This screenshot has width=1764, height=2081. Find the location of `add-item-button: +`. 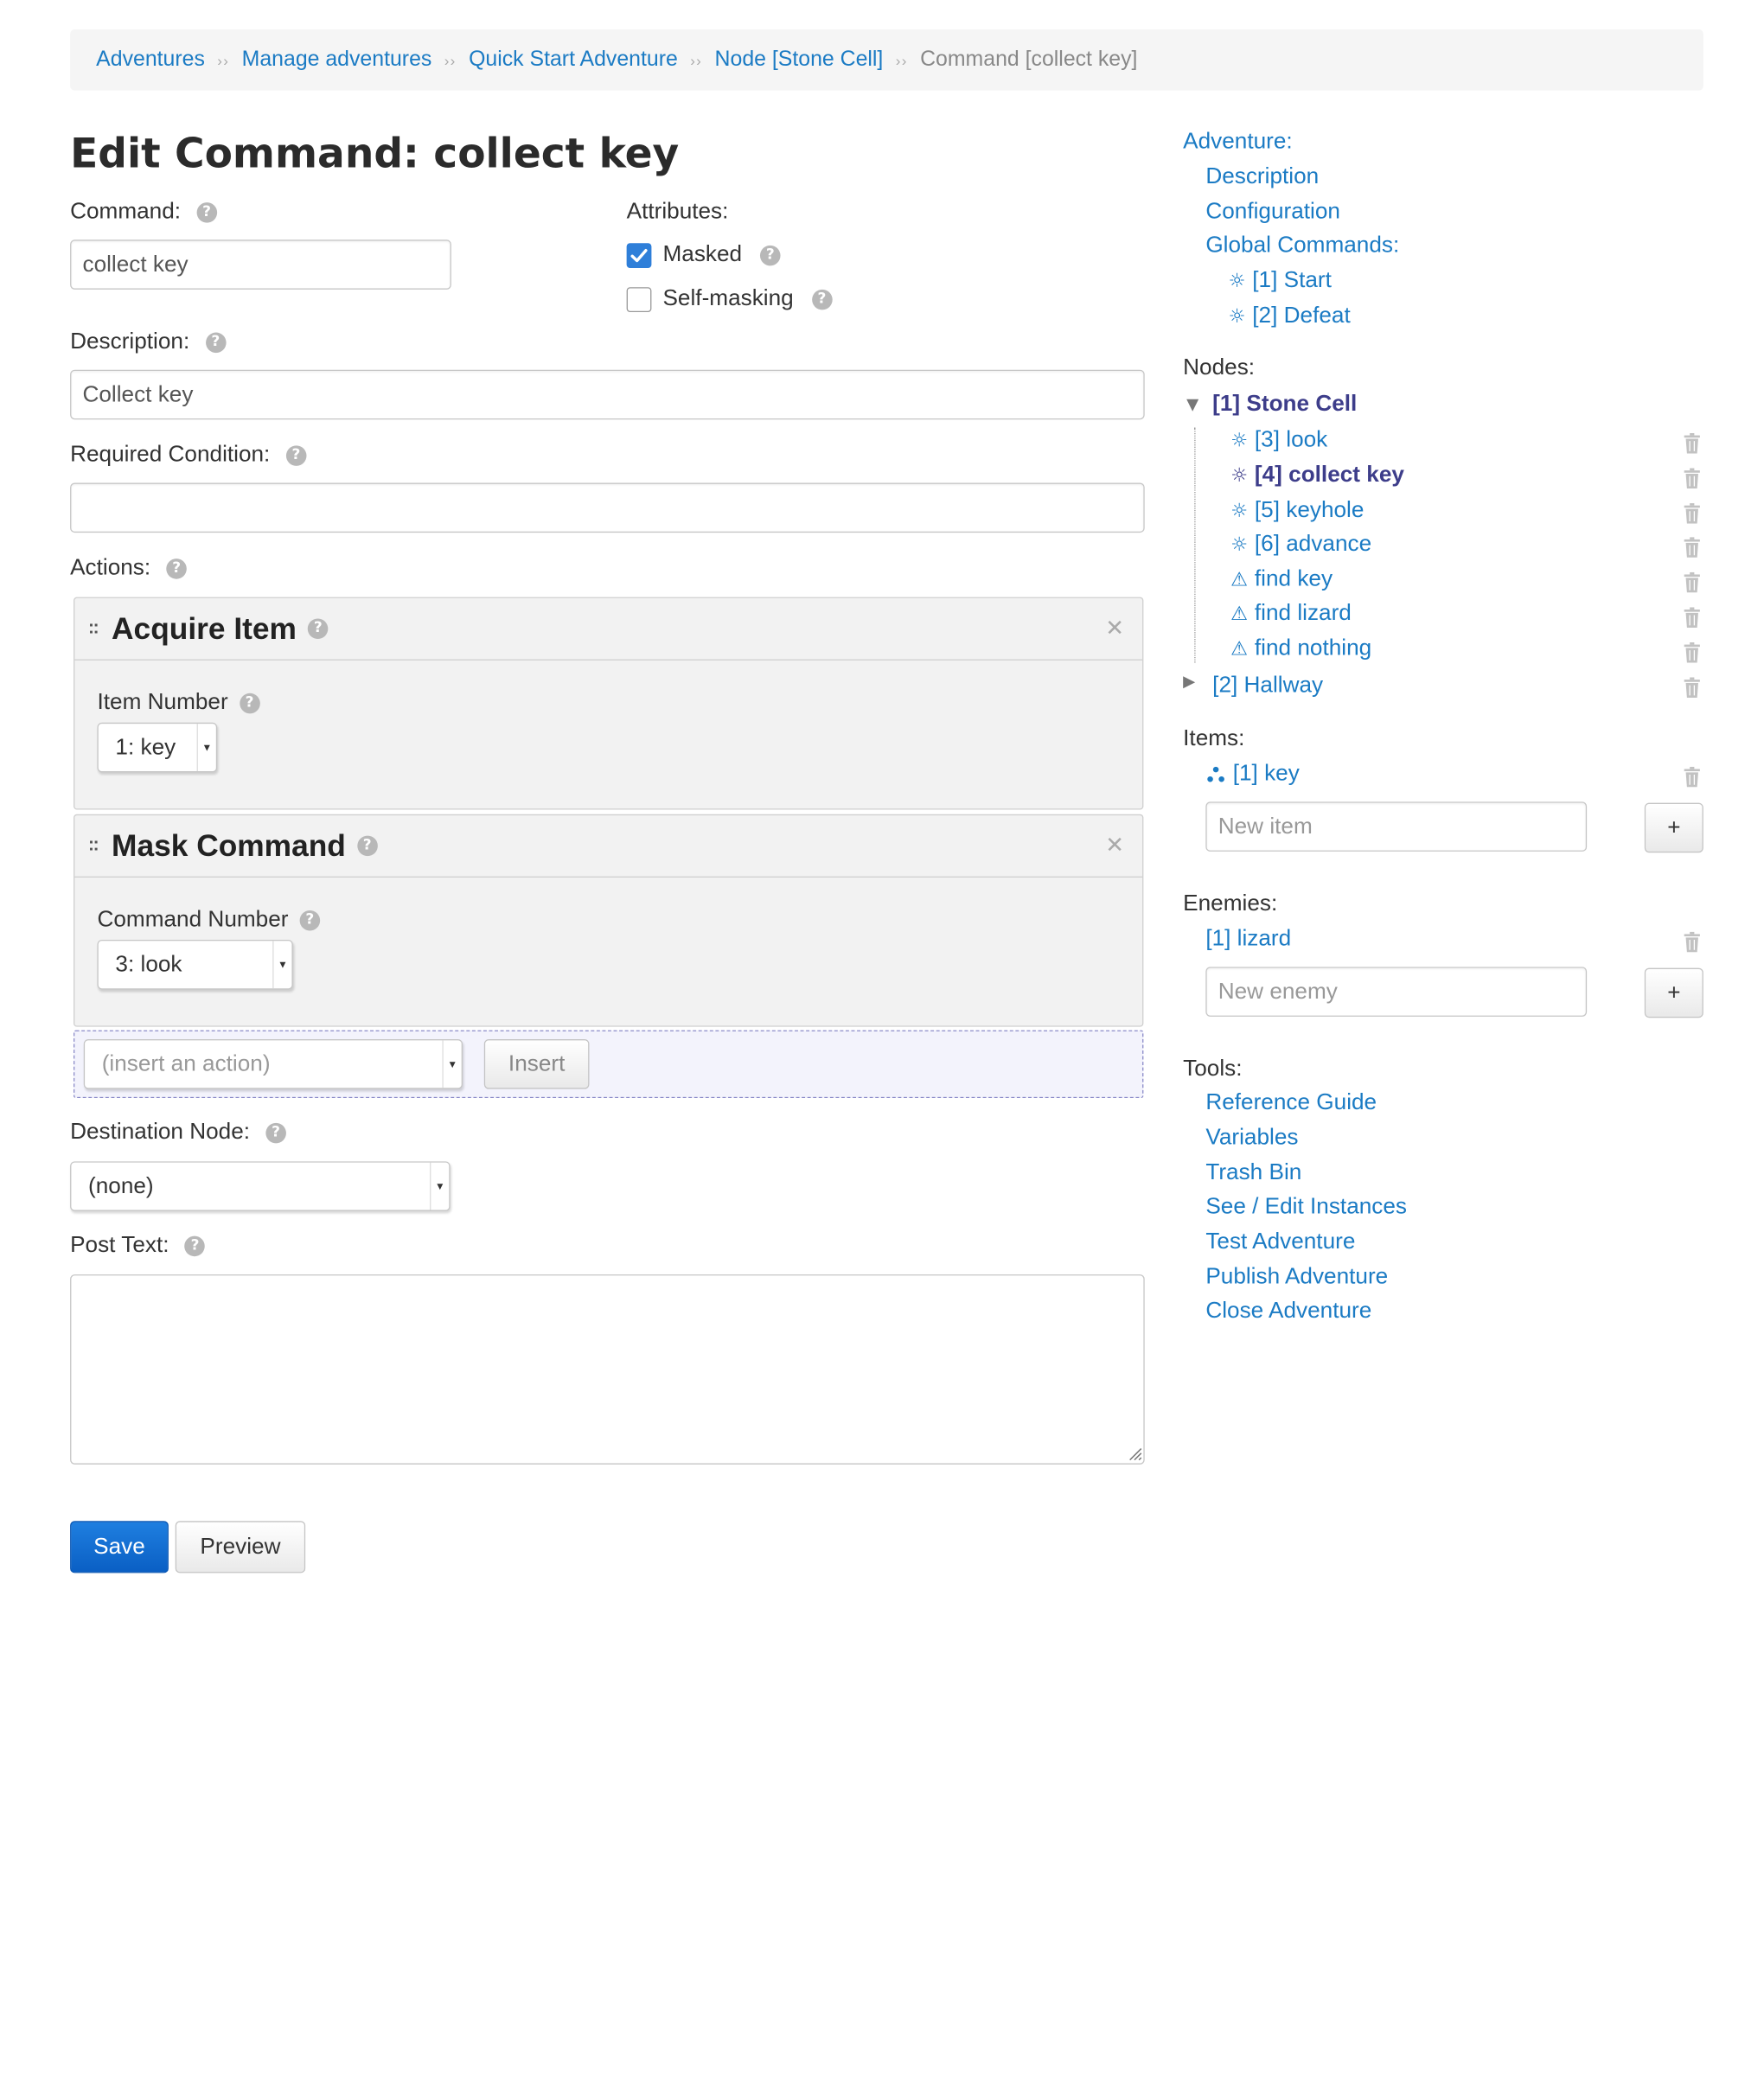

add-item-button: + is located at coordinates (1673, 827).